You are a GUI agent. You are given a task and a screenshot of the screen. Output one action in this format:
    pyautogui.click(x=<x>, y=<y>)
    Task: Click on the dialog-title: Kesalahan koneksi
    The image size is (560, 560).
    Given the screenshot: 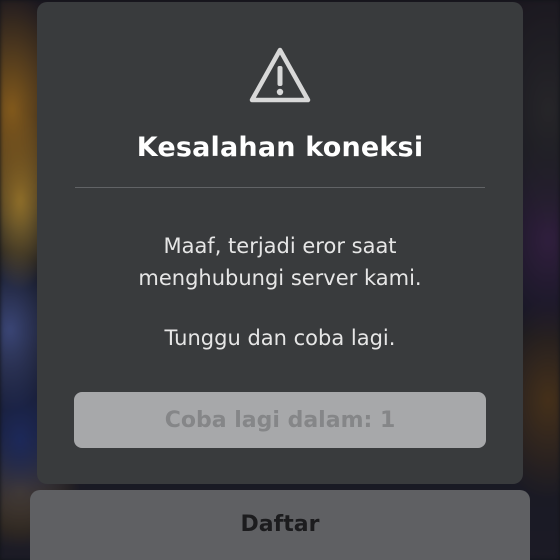 What is the action you would take?
    pyautogui.click(x=280, y=147)
    